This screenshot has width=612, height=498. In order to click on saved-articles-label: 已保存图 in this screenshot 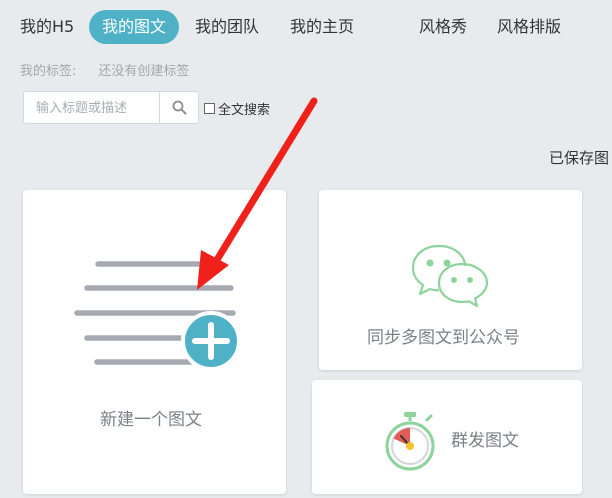, I will do `click(579, 158)`.